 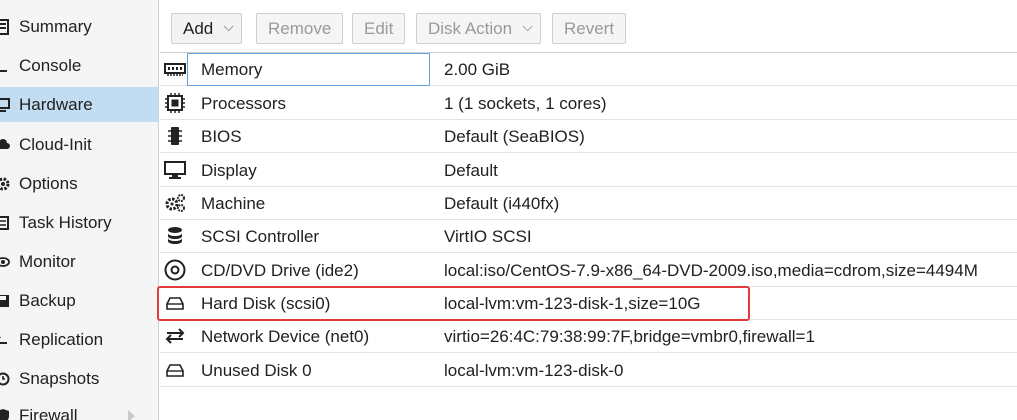 I want to click on sidebar-item-label: Firewall, so click(x=48, y=412).